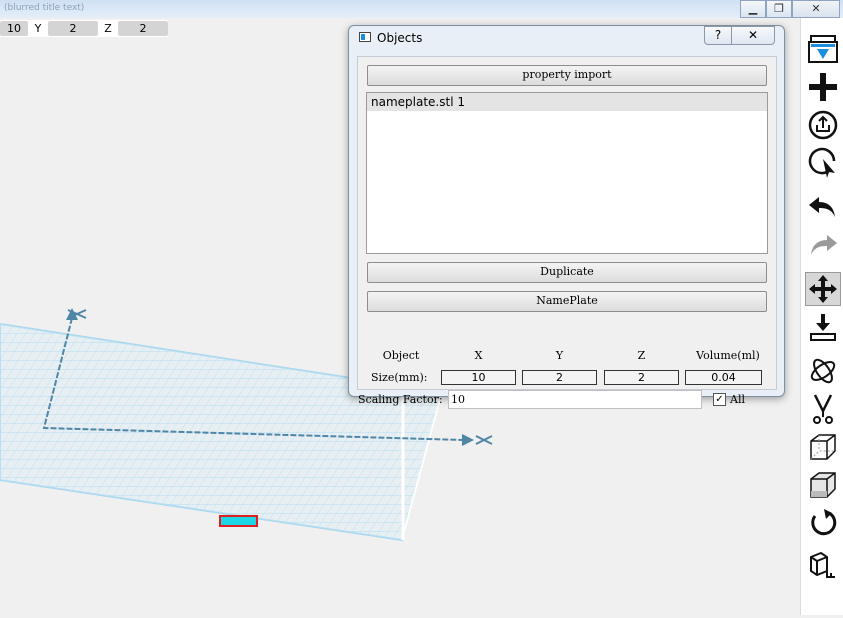 The height and width of the screenshot is (618, 843). What do you see at coordinates (143, 28) in the screenshot?
I see `z-value: 2` at bounding box center [143, 28].